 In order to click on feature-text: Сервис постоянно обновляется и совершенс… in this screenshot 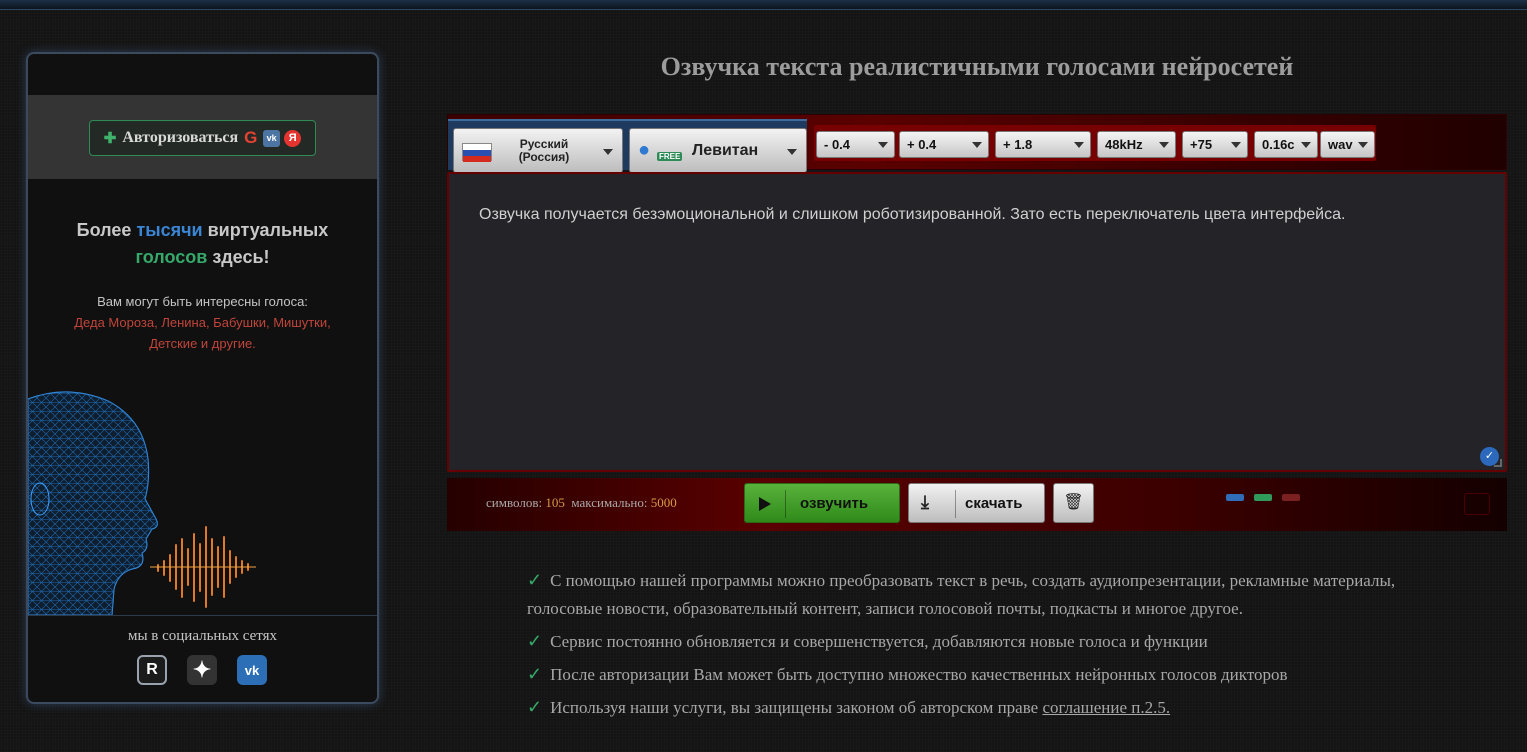, I will do `click(879, 641)`.